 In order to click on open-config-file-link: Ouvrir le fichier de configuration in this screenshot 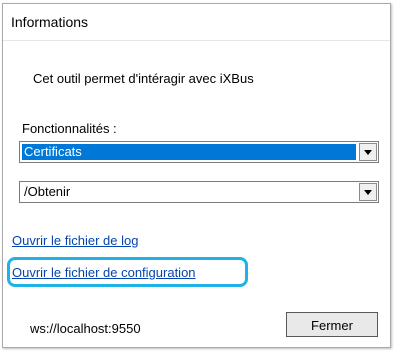, I will do `click(104, 272)`.